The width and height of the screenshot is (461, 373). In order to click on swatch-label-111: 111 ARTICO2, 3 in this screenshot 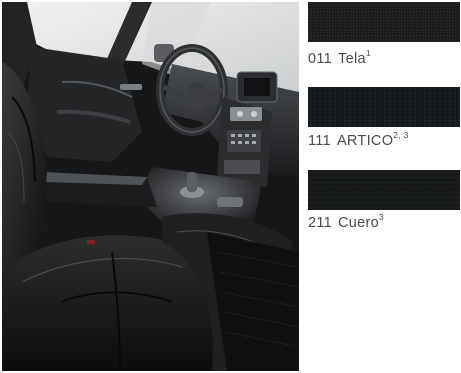, I will do `click(358, 139)`.